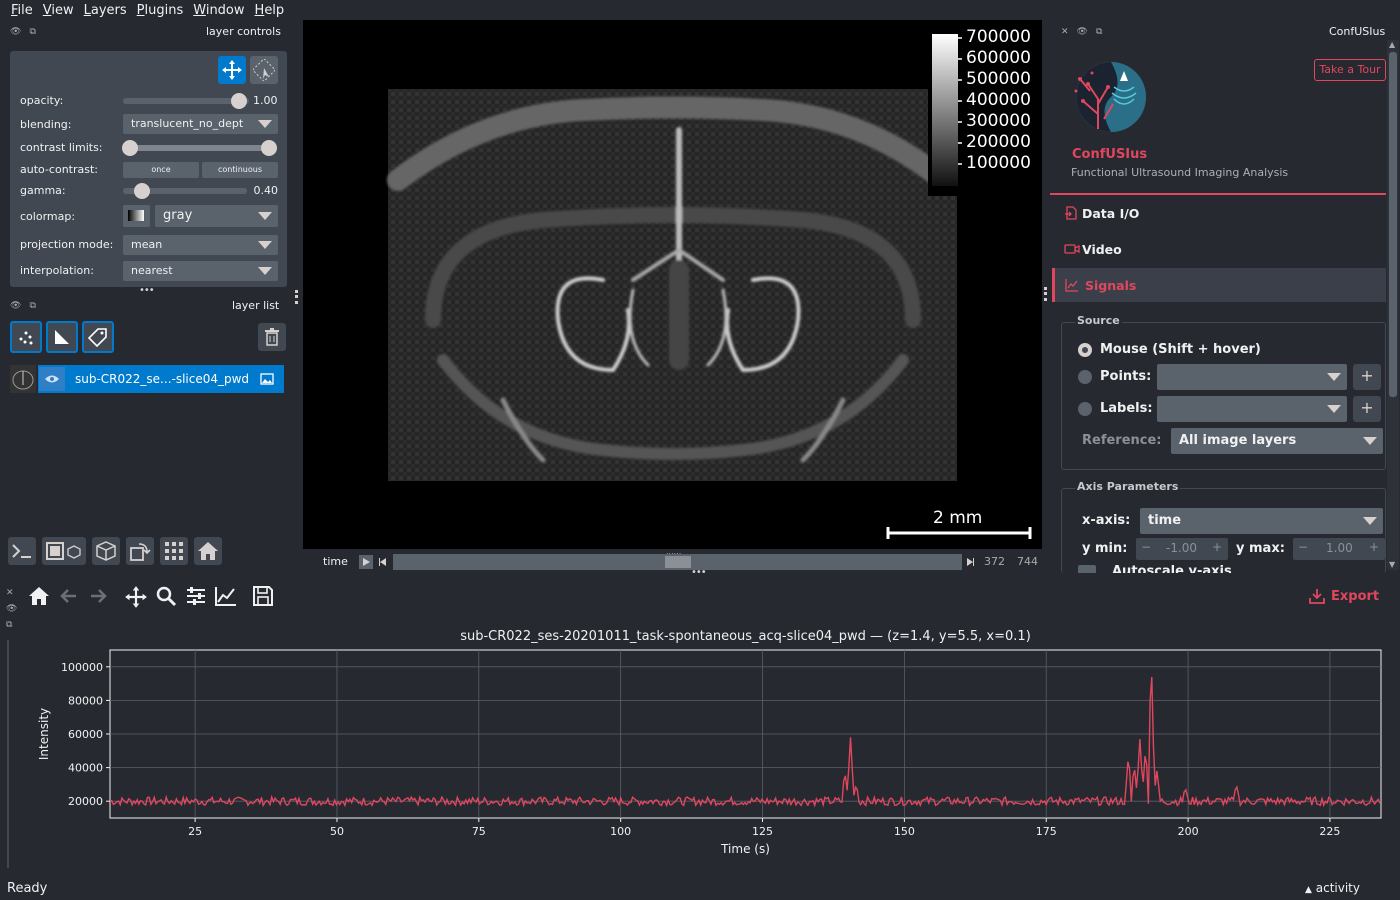  I want to click on projection-mode-label: projection mode:, so click(67, 244).